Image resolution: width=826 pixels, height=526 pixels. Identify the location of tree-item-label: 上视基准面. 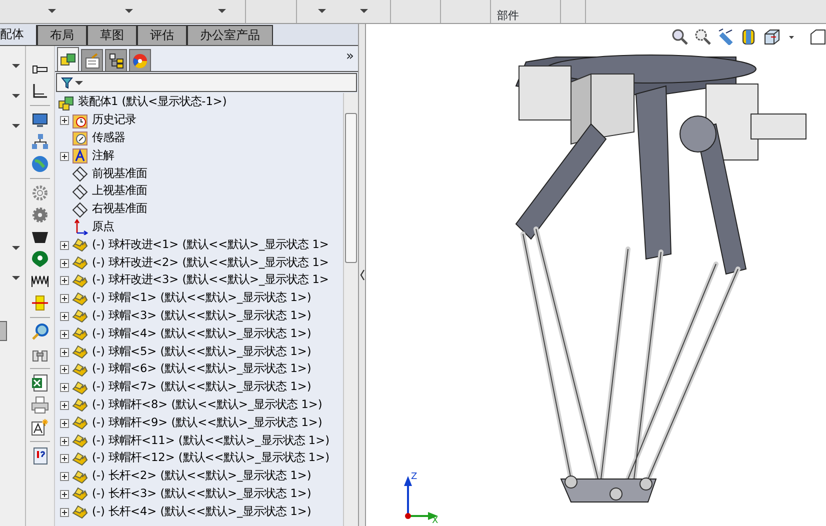
(119, 191).